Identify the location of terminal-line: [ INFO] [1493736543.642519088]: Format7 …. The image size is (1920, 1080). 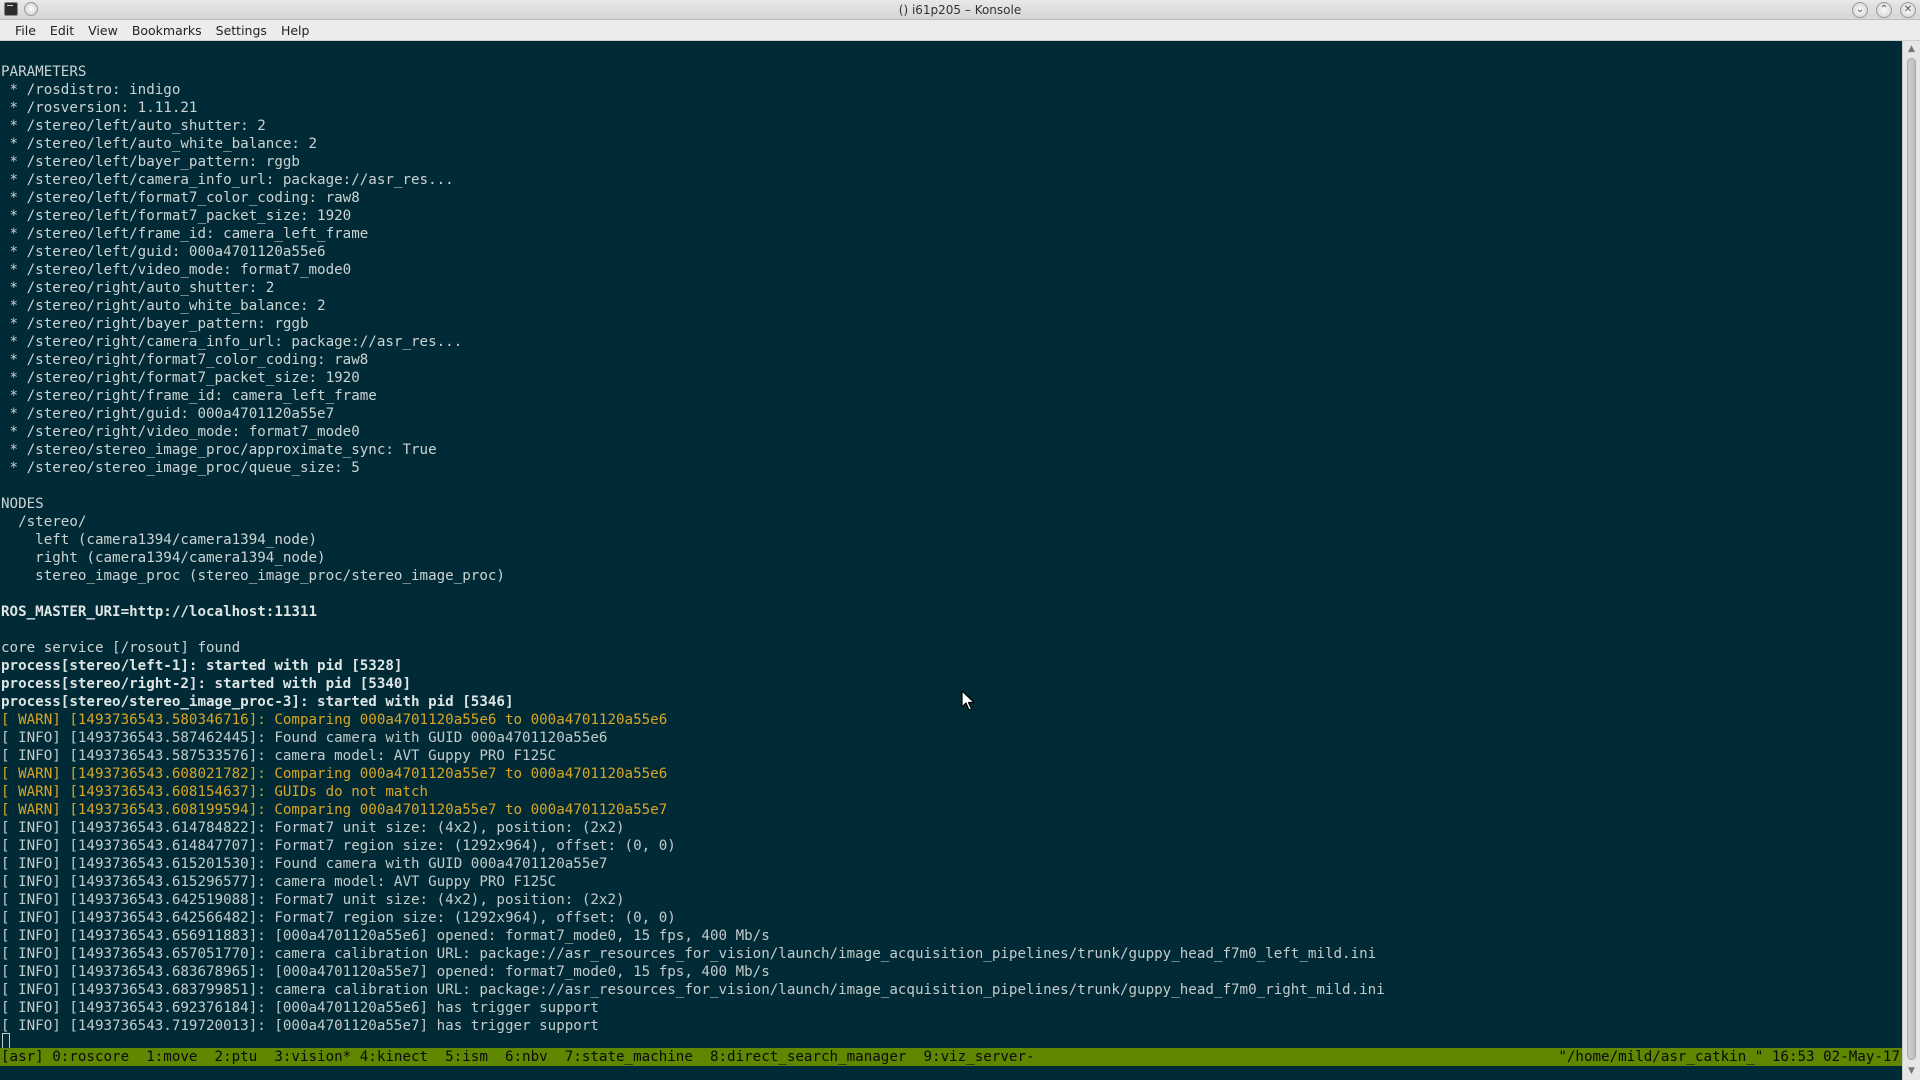
(313, 900).